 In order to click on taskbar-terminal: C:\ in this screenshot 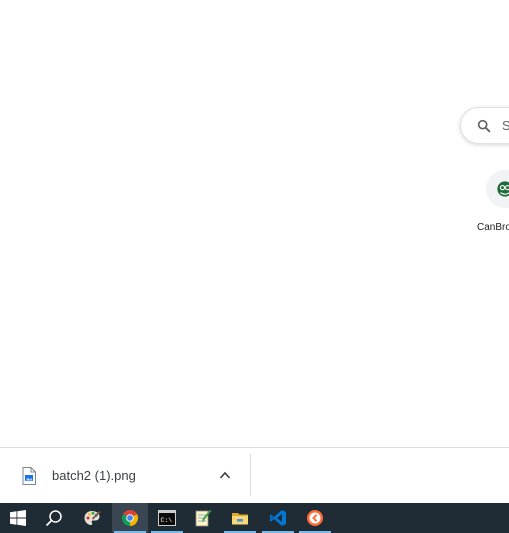, I will do `click(167, 518)`.